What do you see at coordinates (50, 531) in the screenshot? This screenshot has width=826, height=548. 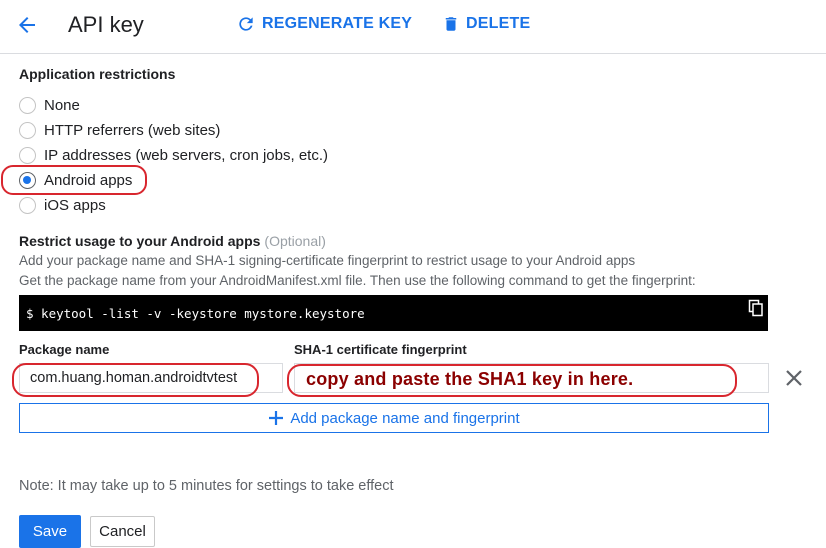 I see `save-button: Save` at bounding box center [50, 531].